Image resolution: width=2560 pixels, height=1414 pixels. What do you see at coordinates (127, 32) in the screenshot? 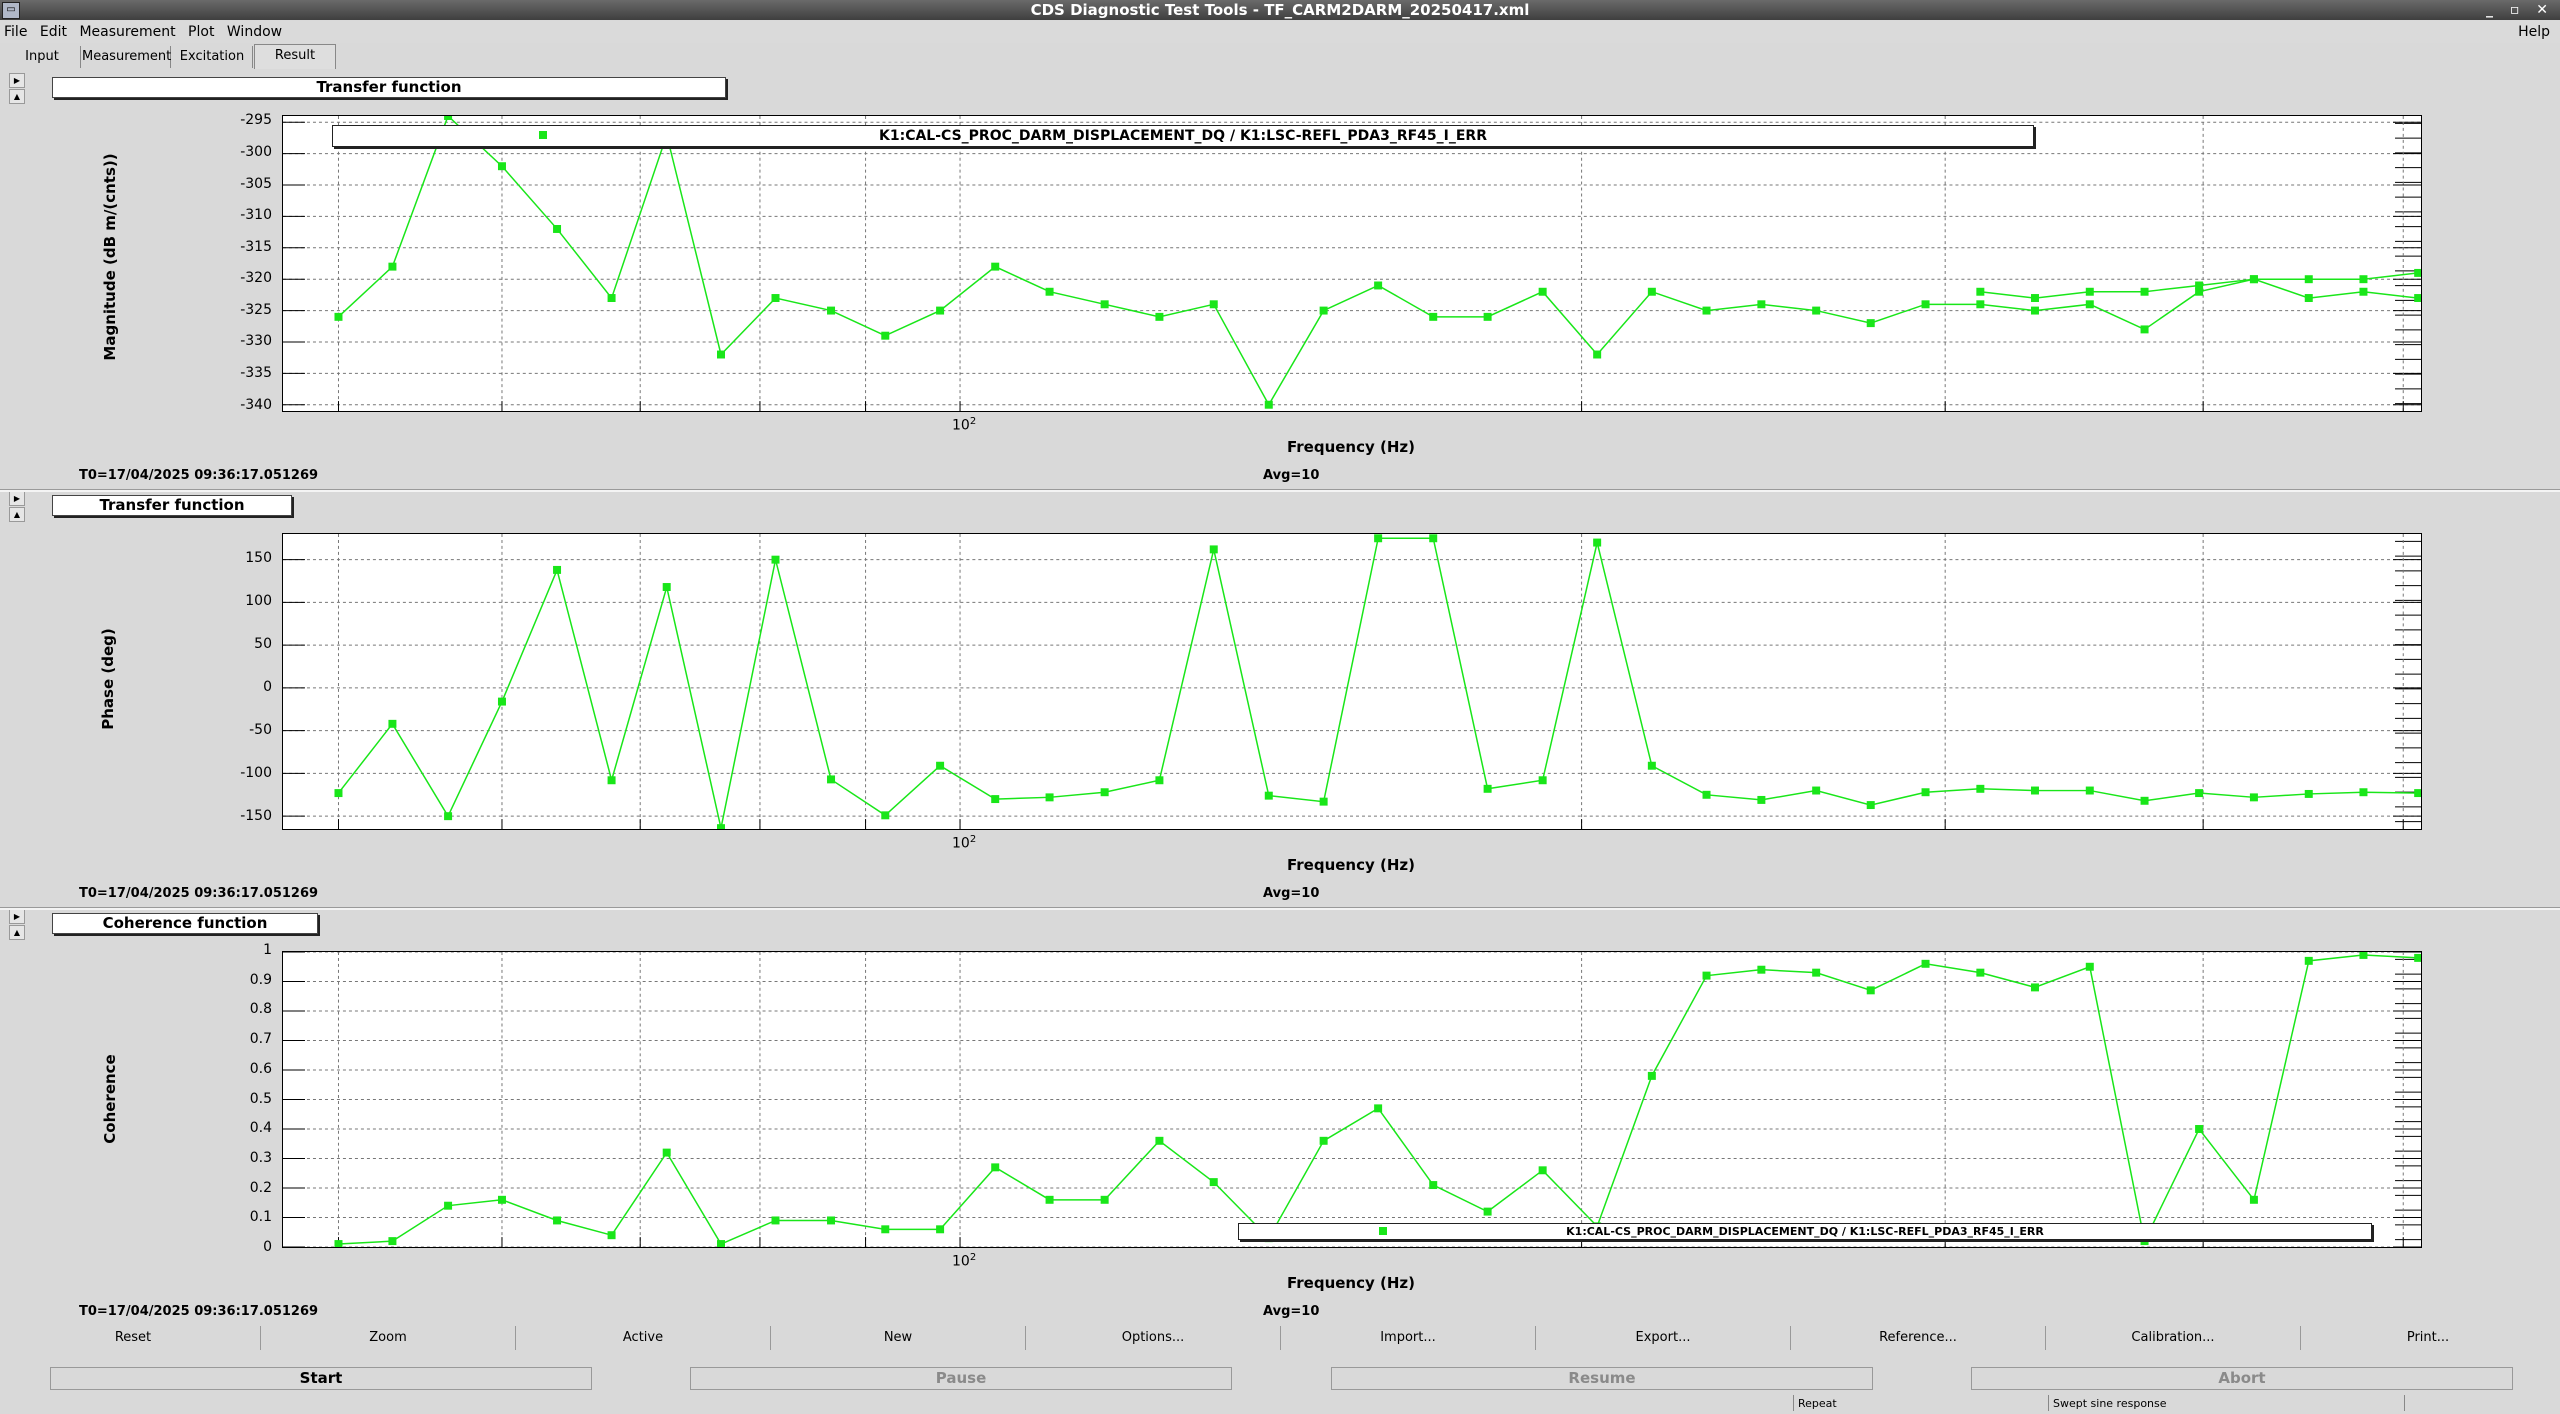
I see `menu-measurement: Measurement` at bounding box center [127, 32].